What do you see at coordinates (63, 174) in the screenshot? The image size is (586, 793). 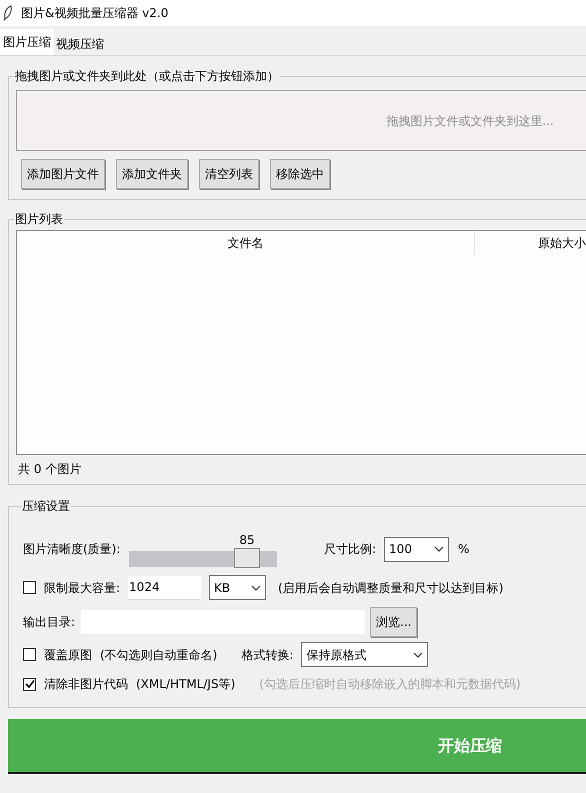 I see `toolbar-button: 添加图片文件` at bounding box center [63, 174].